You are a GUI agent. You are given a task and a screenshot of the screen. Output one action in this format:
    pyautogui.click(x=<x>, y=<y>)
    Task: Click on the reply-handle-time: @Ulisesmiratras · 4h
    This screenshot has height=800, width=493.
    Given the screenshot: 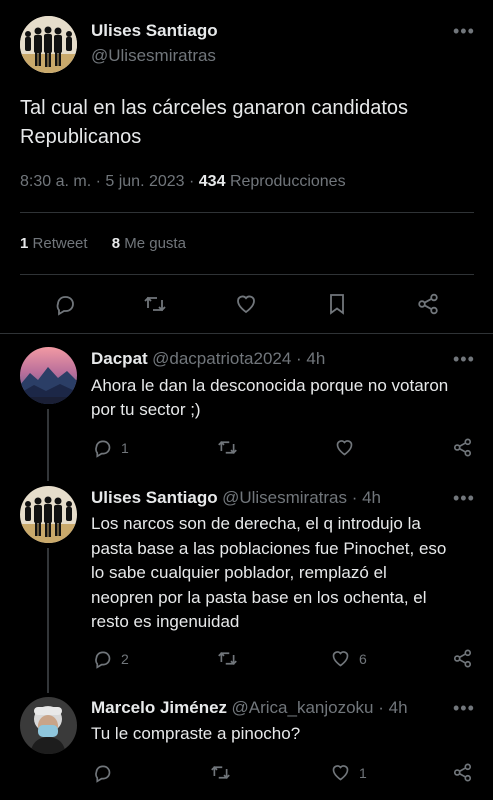 What is the action you would take?
    pyautogui.click(x=301, y=497)
    